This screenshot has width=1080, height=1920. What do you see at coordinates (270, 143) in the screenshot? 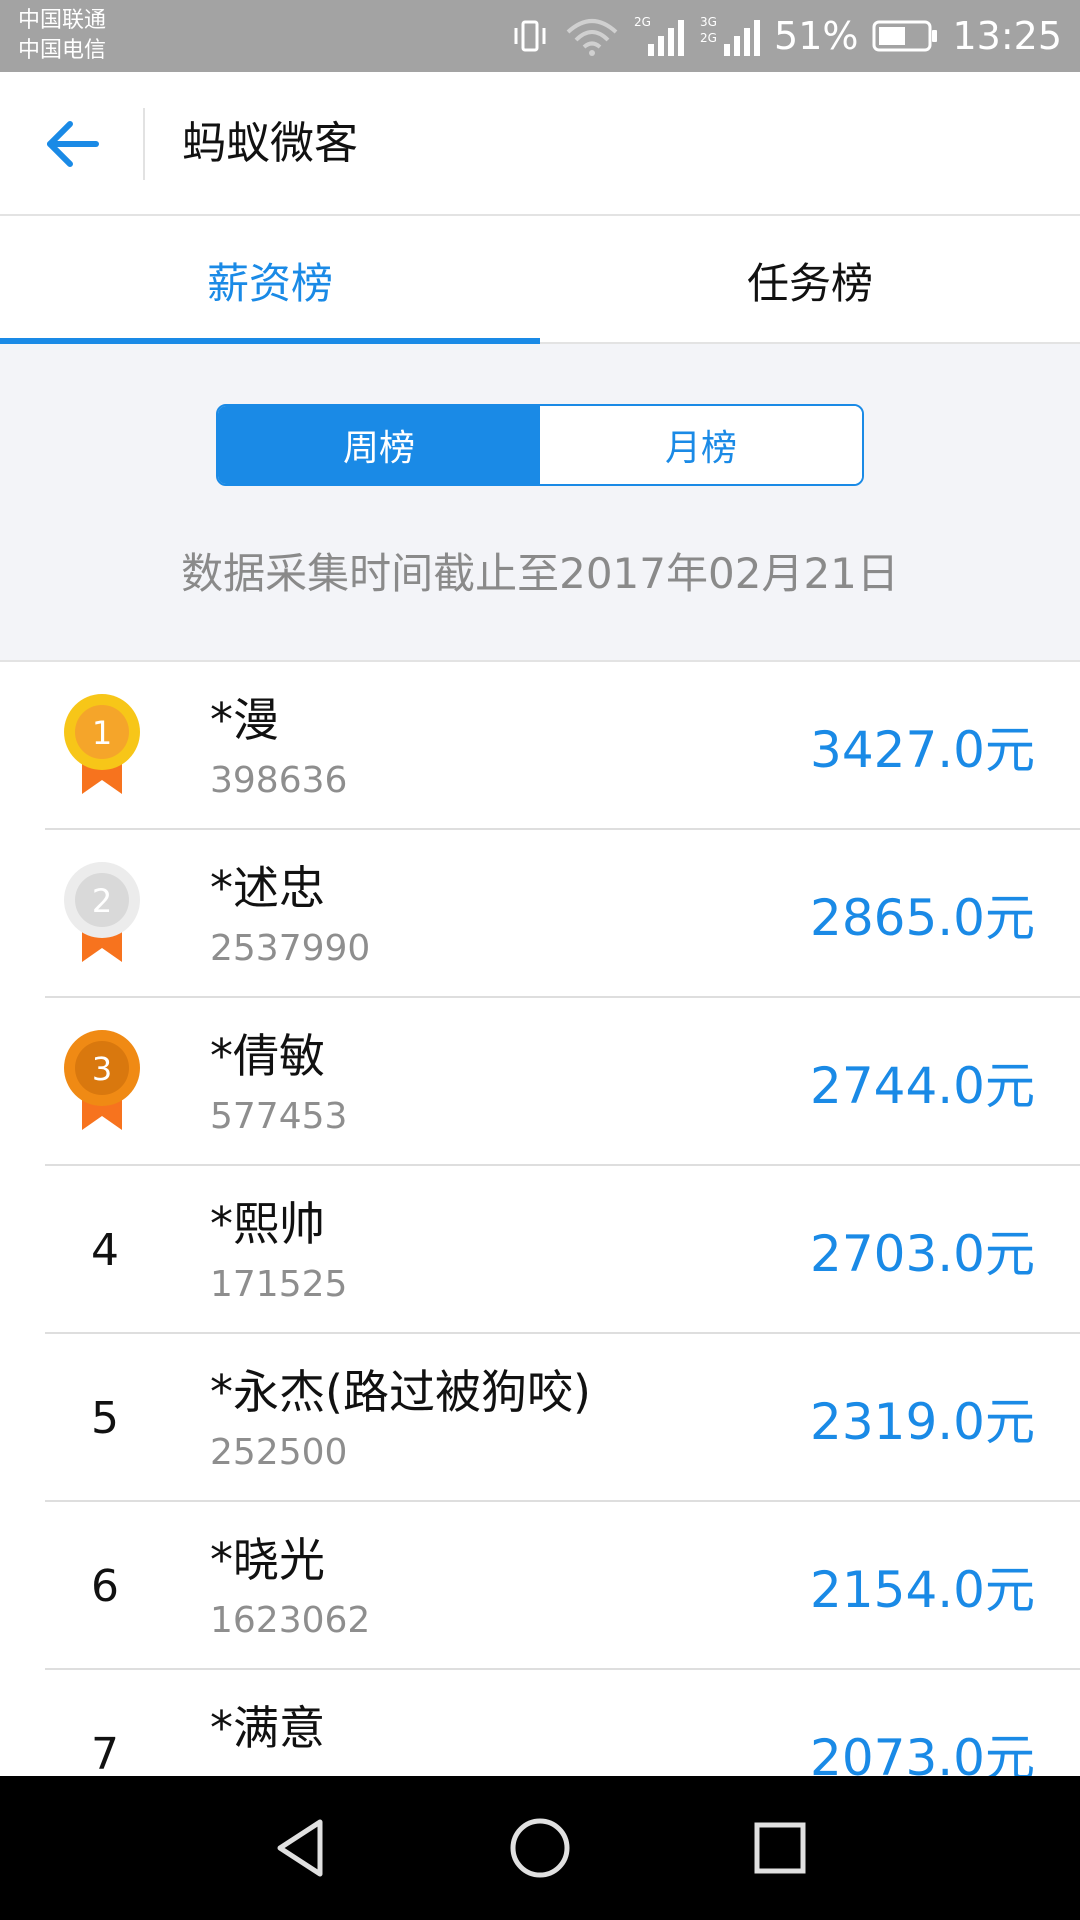
I see `page-title: 蚂蚁微客` at bounding box center [270, 143].